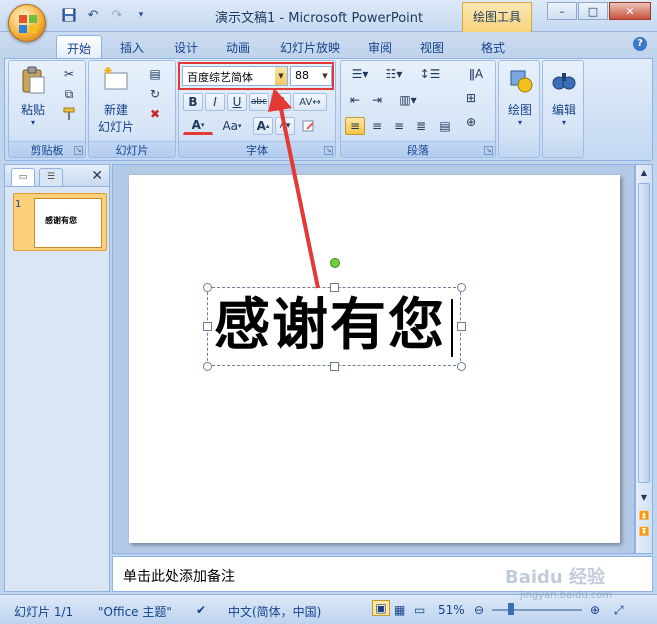 The image size is (657, 624). What do you see at coordinates (78, 150) in the screenshot?
I see `clipboard-dialog-launcher: ↘` at bounding box center [78, 150].